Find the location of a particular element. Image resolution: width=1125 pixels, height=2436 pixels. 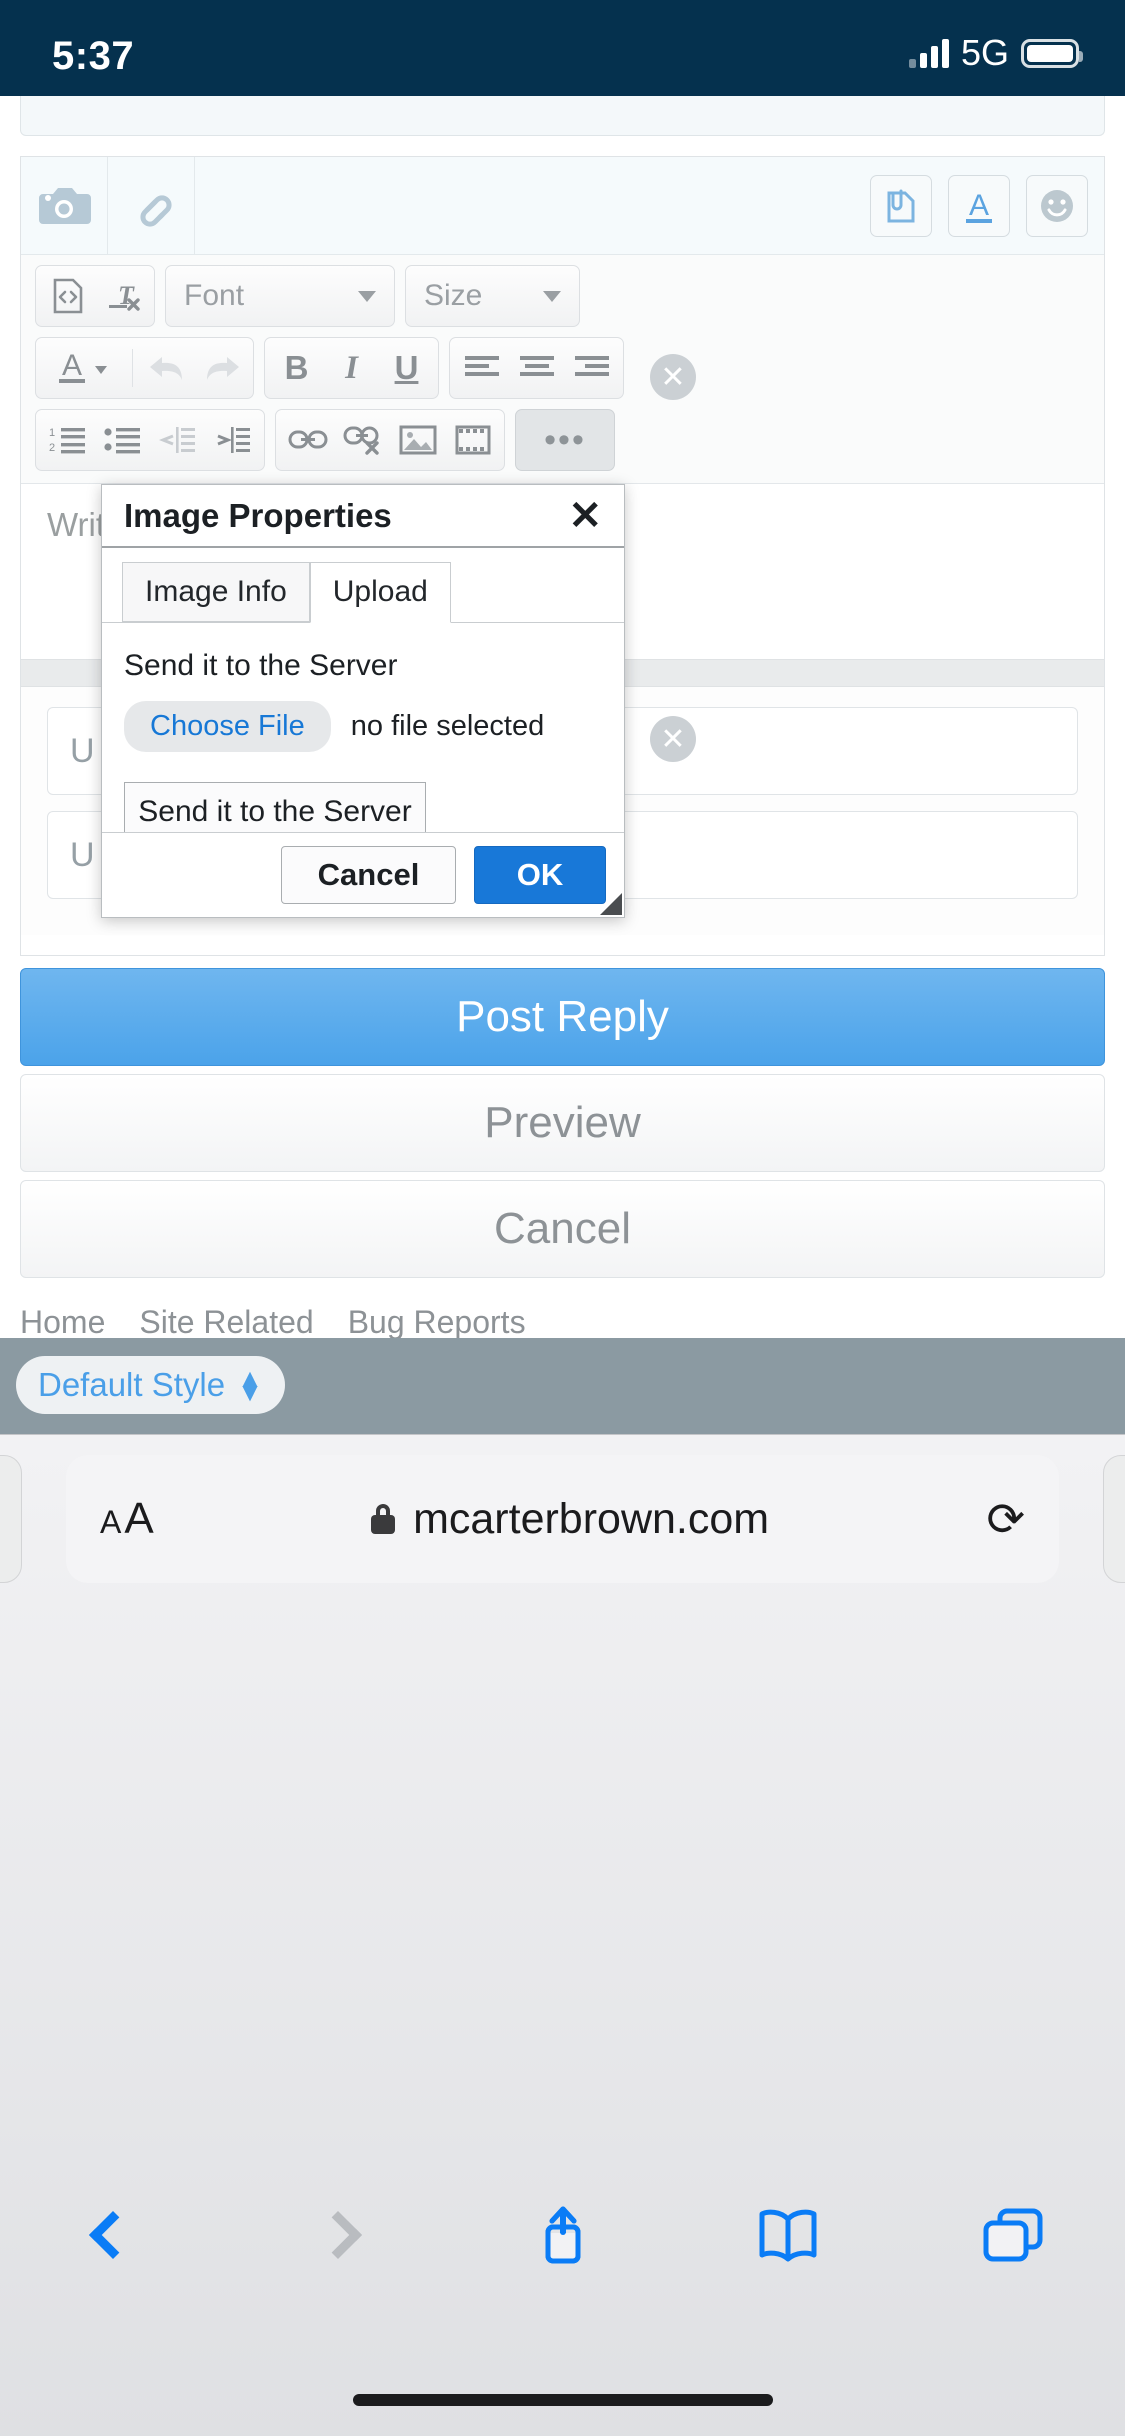

font-family-select: Font is located at coordinates (280, 296).